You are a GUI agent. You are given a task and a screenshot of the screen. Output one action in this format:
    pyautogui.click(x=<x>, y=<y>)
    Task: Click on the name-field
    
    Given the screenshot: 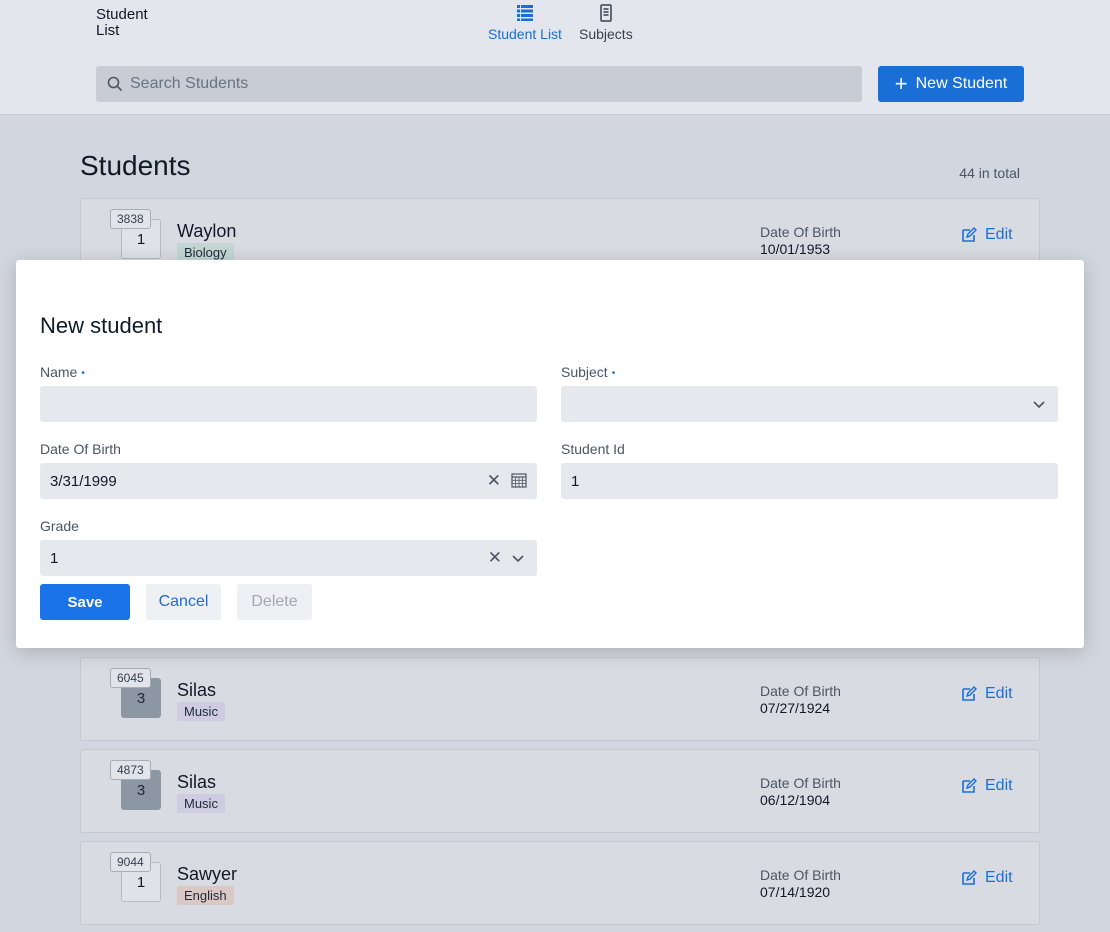 What is the action you would take?
    pyautogui.click(x=288, y=404)
    